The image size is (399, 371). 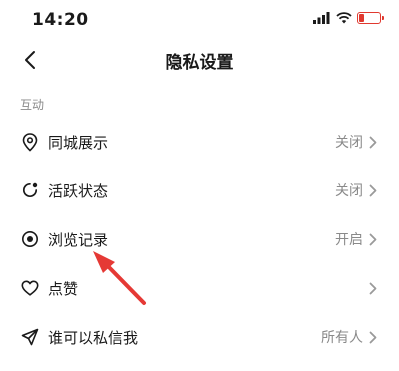 I want to click on setting-row-browsing-history: 浏览记录 开启, so click(x=199, y=239).